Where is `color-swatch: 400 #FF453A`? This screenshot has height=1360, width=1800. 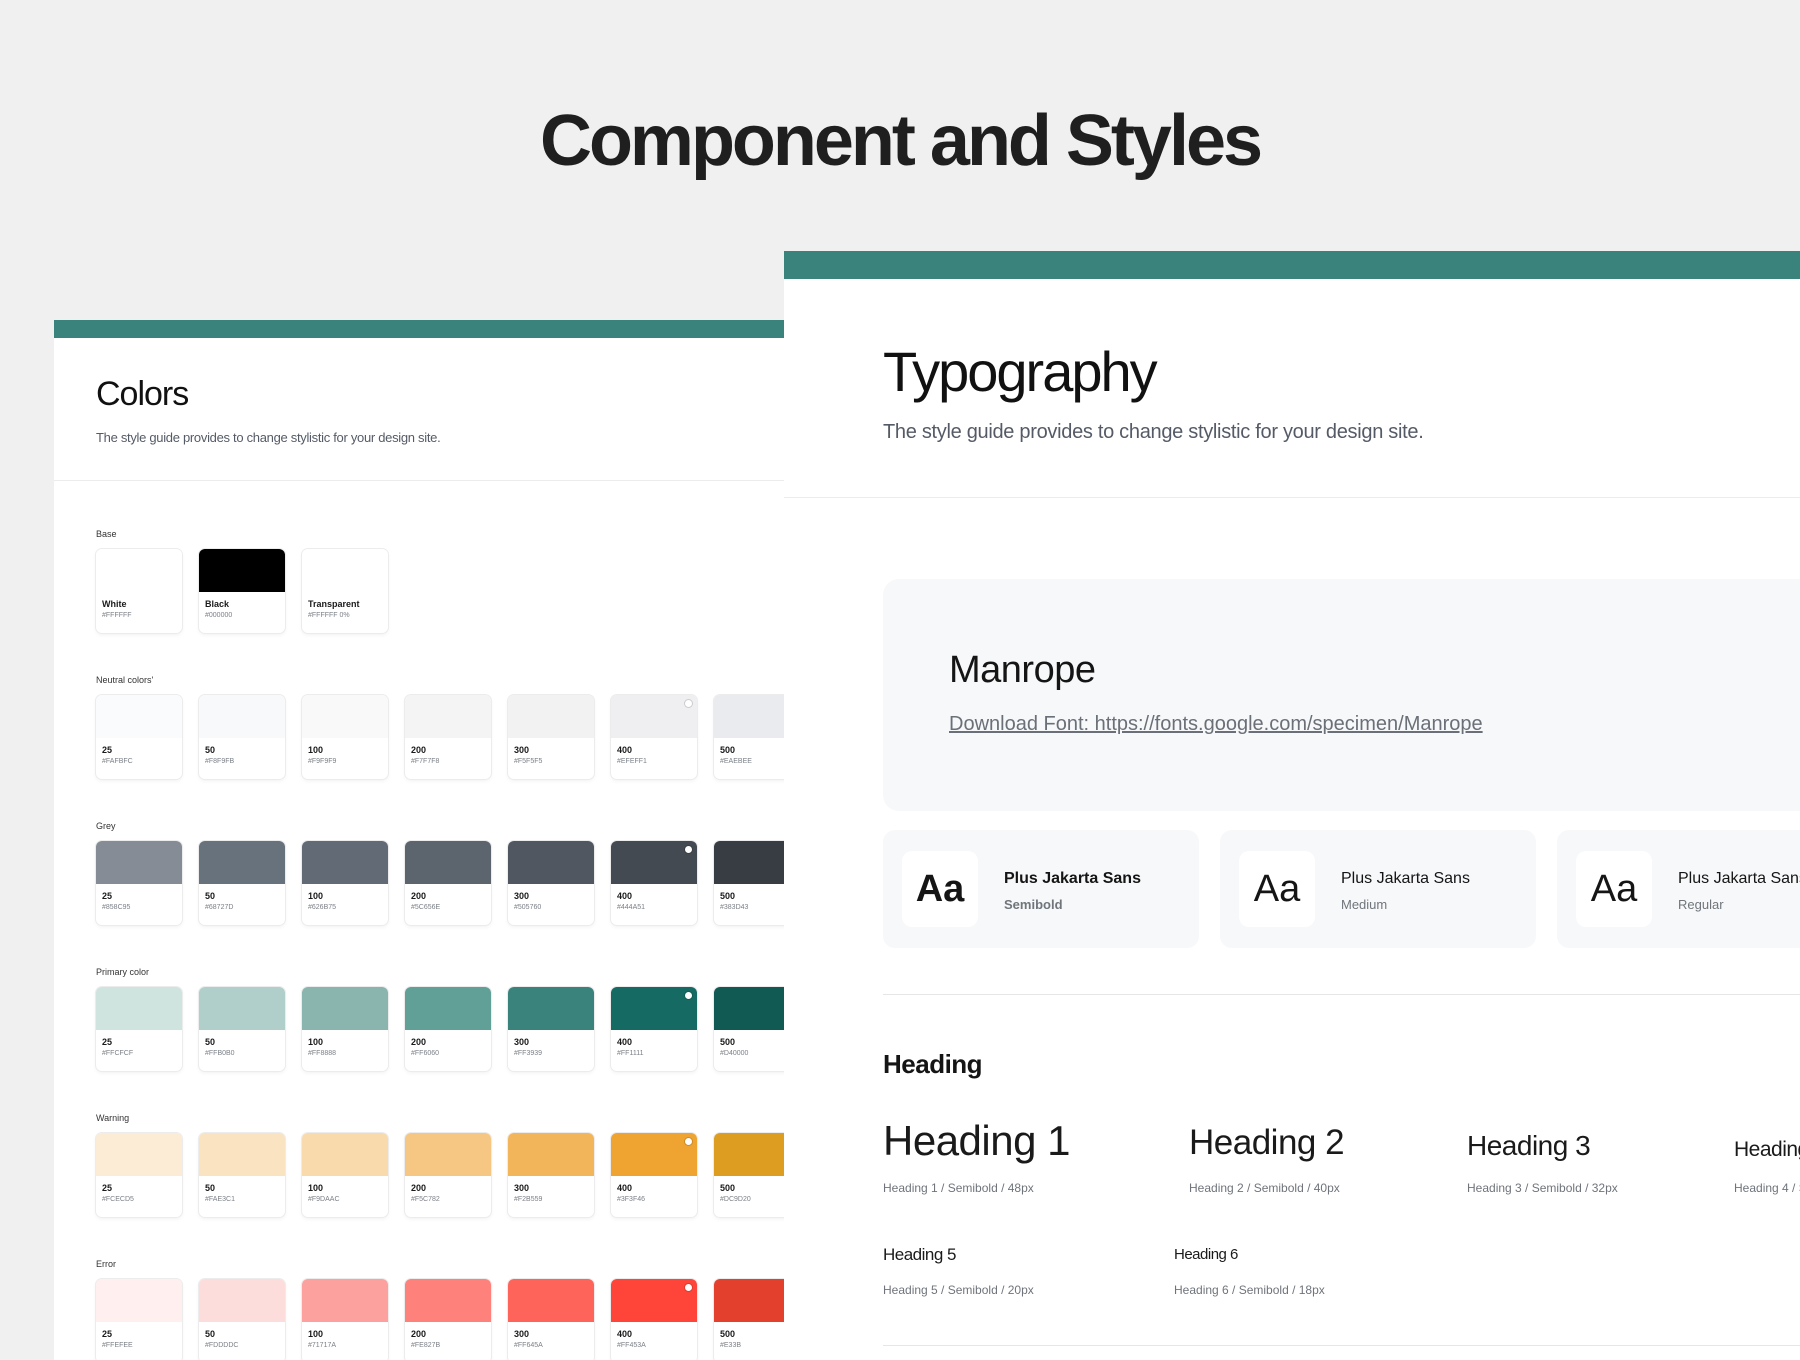 color-swatch: 400 #FF453A is located at coordinates (654, 1319).